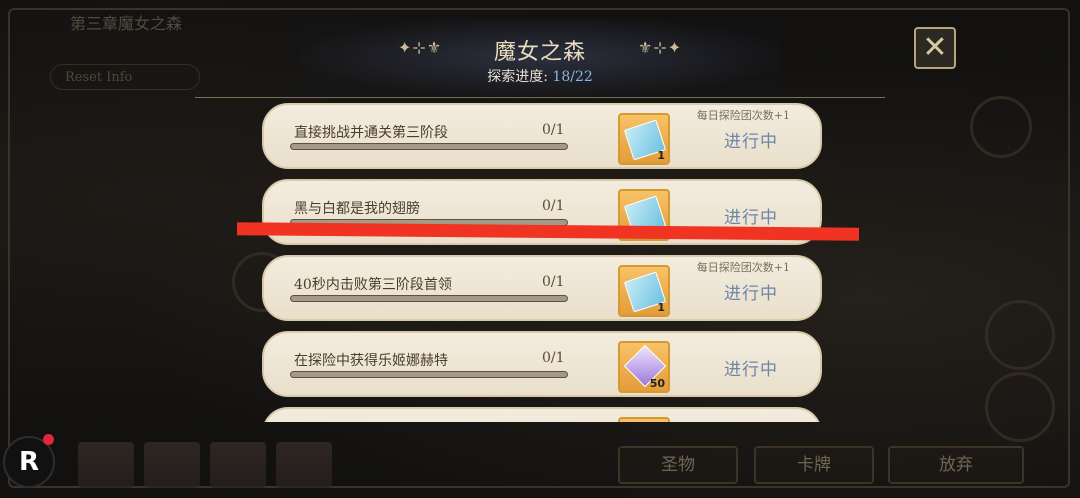 Image resolution: width=1080 pixels, height=498 pixels. I want to click on header-divider, so click(540, 97).